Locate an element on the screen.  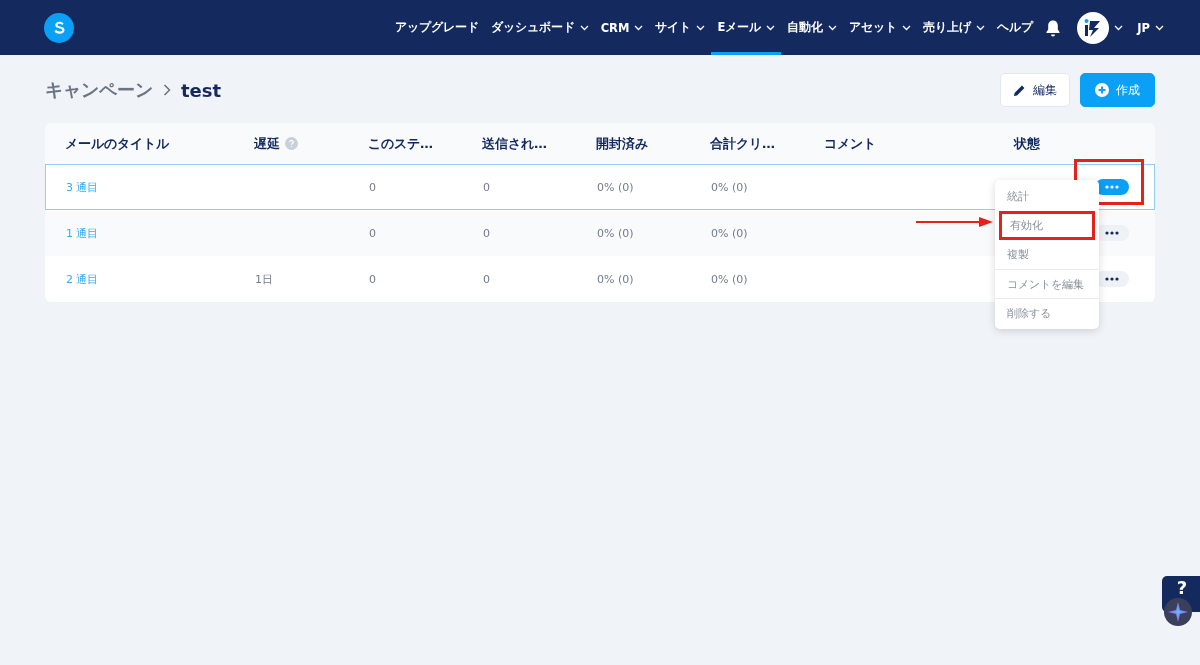
nav-menu-item: 売り上げ is located at coordinates (954, 27).